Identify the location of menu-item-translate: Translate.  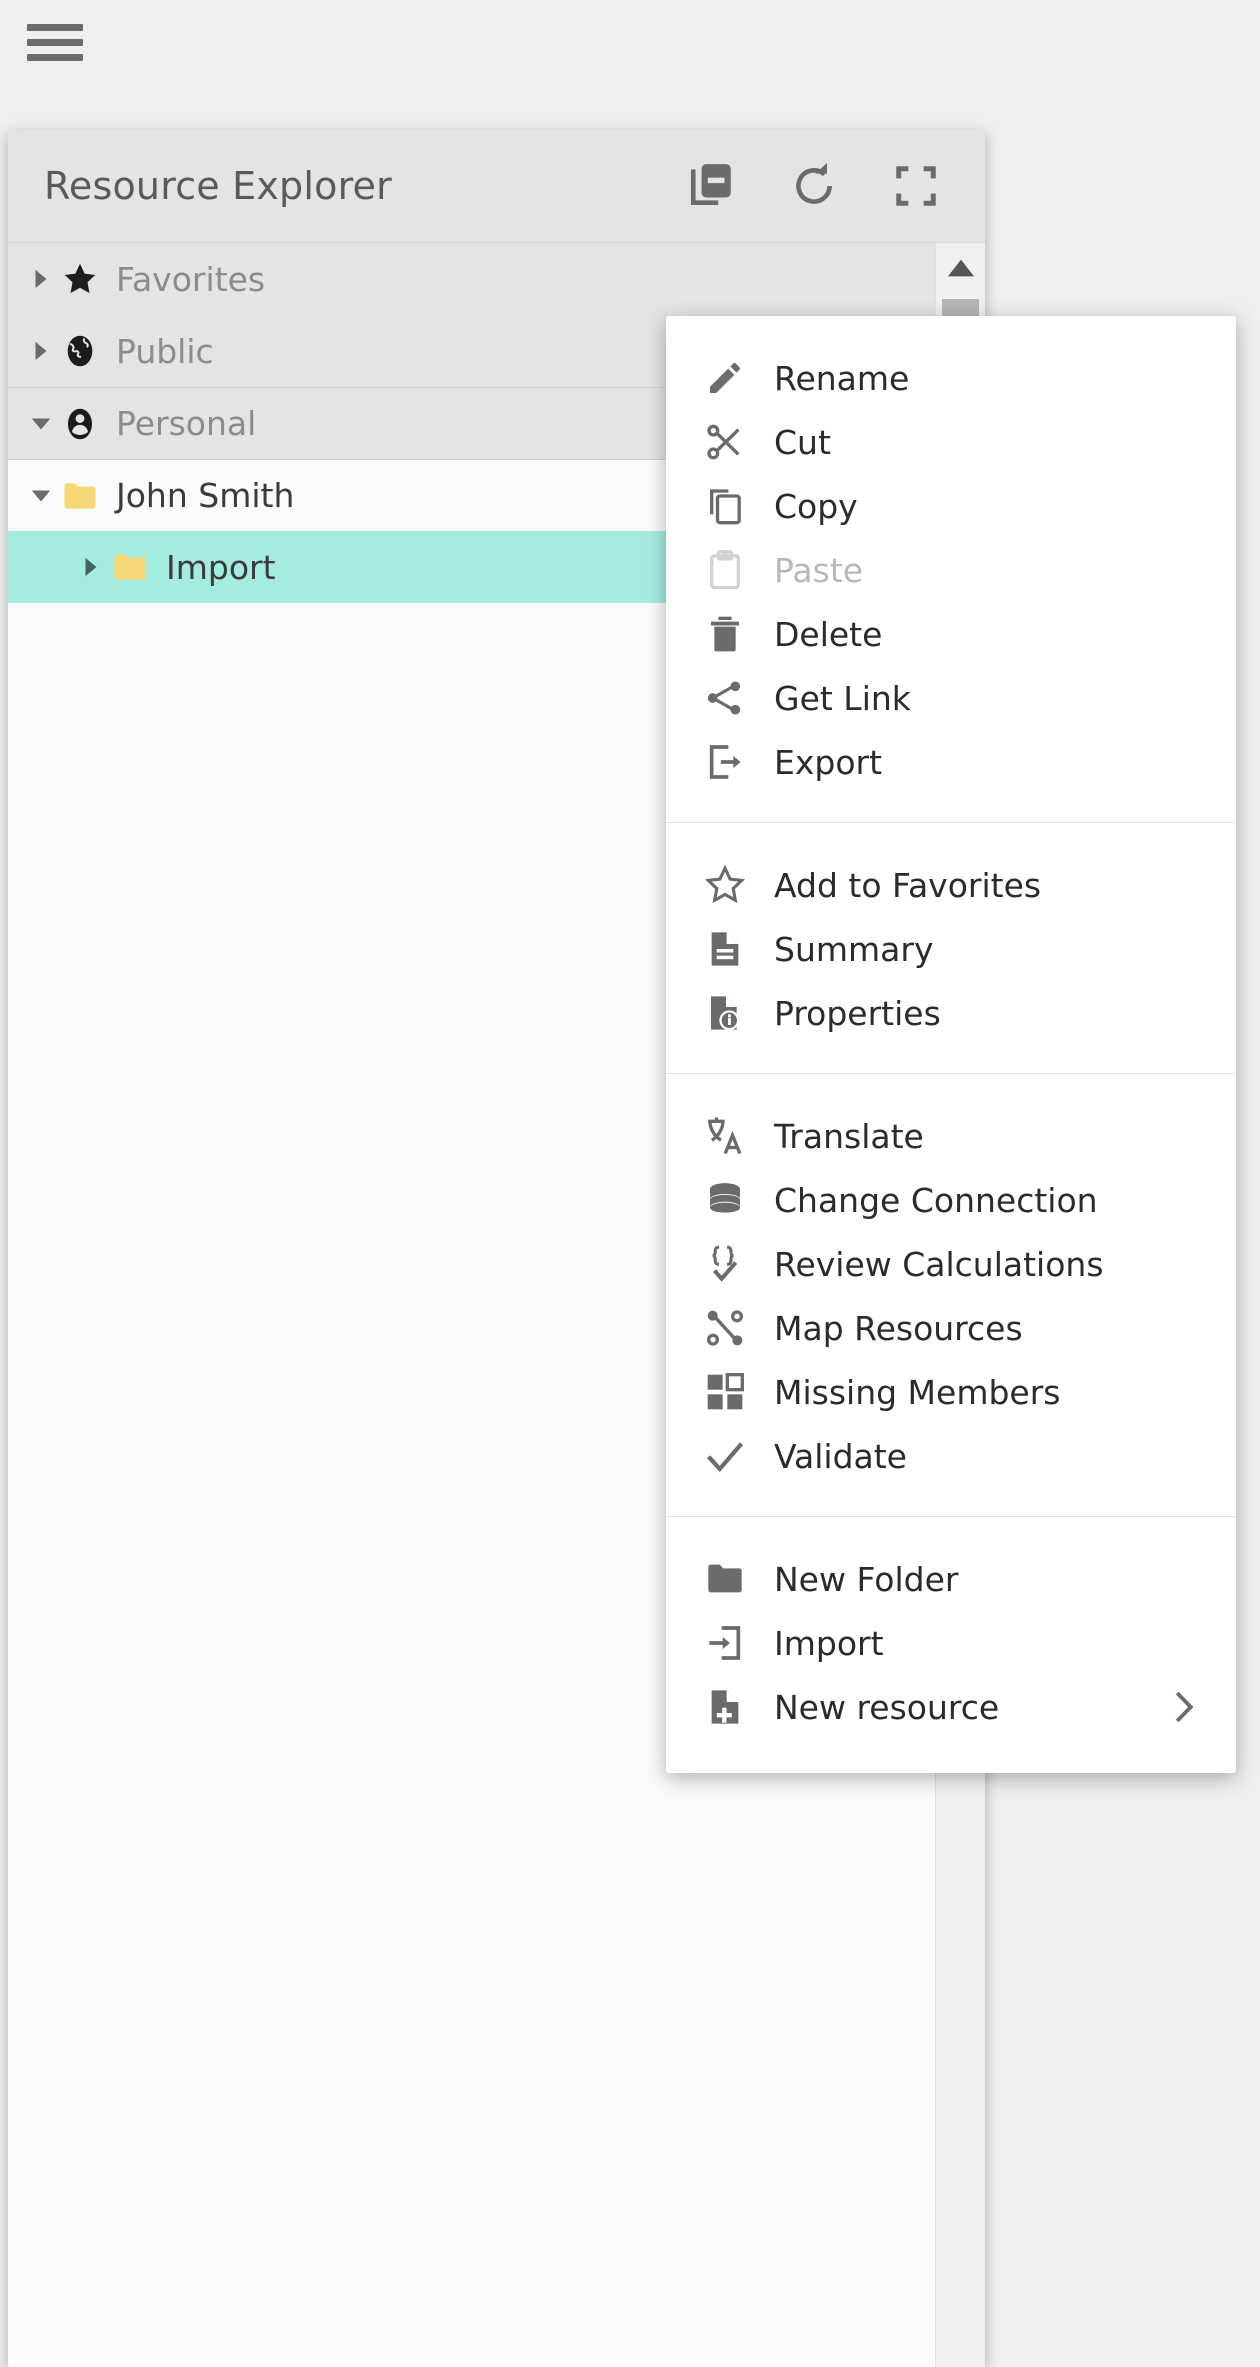
(951, 1136).